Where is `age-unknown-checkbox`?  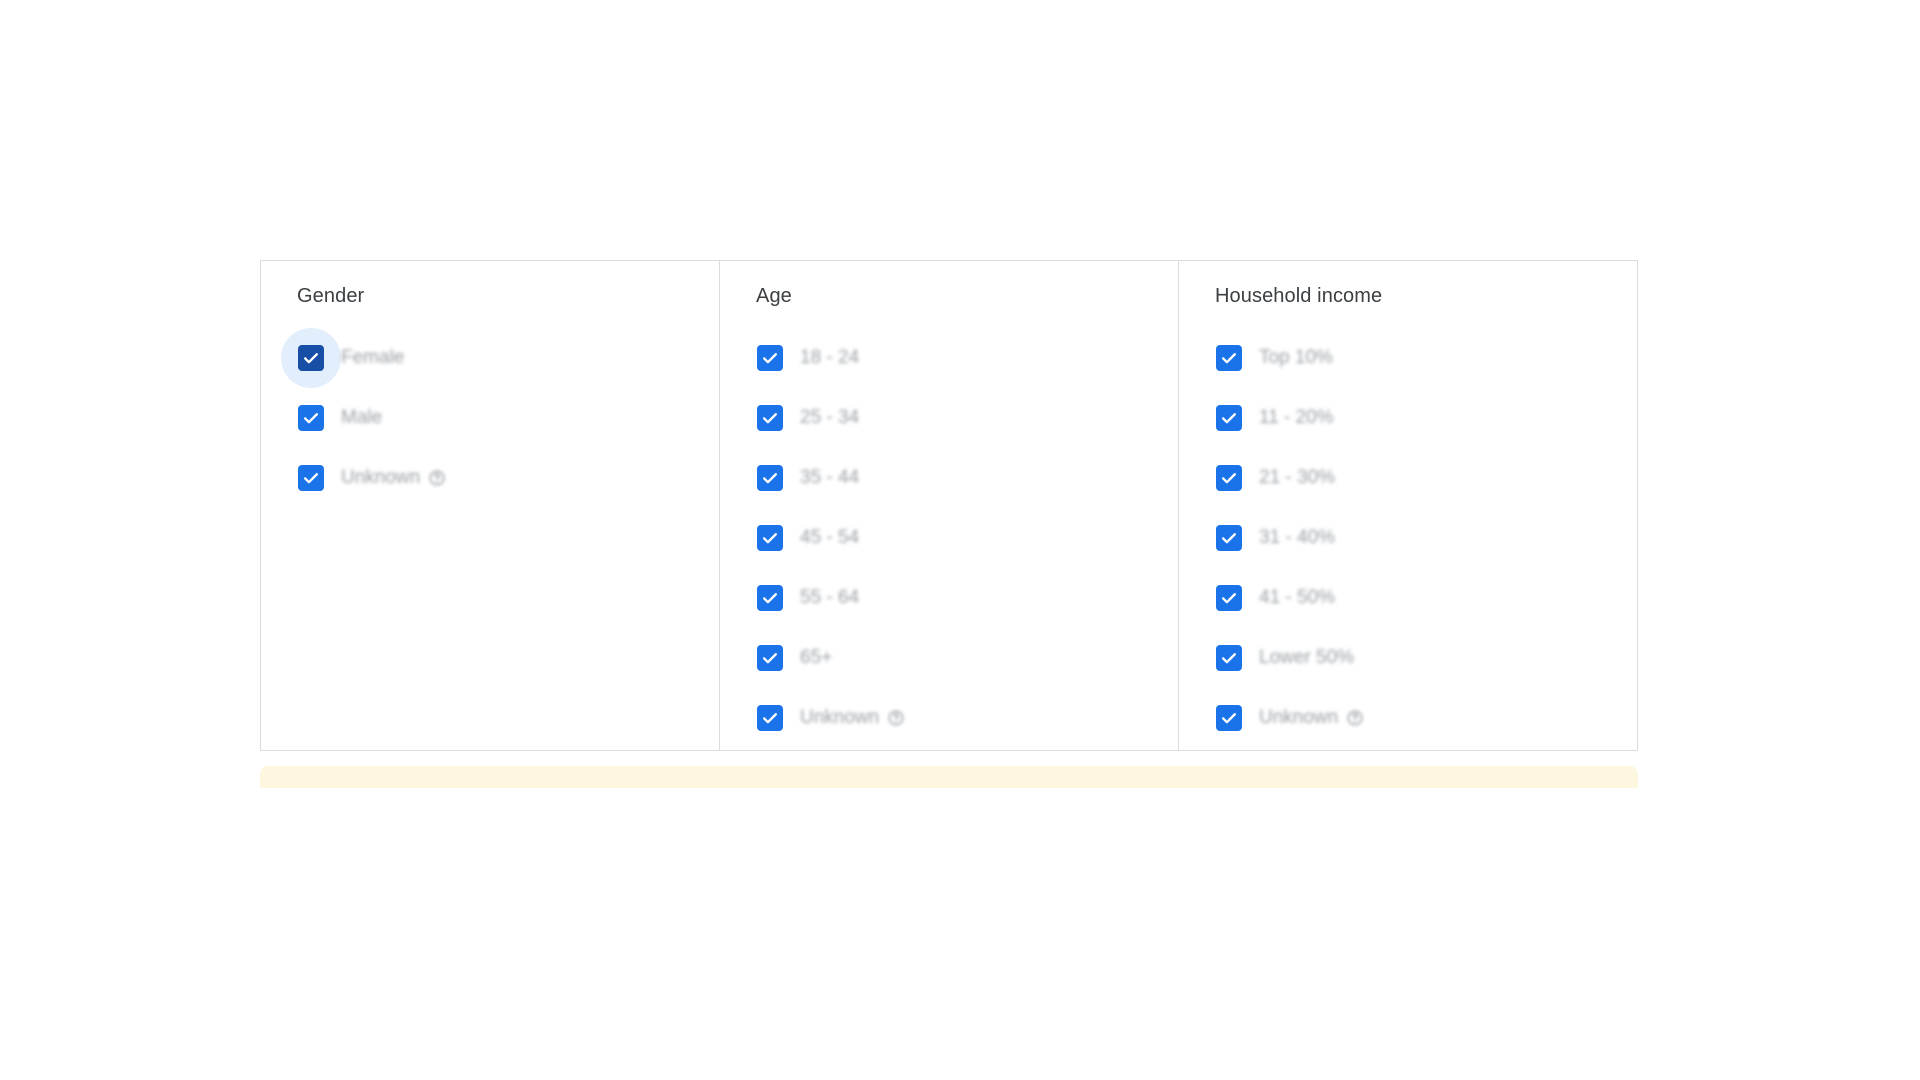
age-unknown-checkbox is located at coordinates (770, 718).